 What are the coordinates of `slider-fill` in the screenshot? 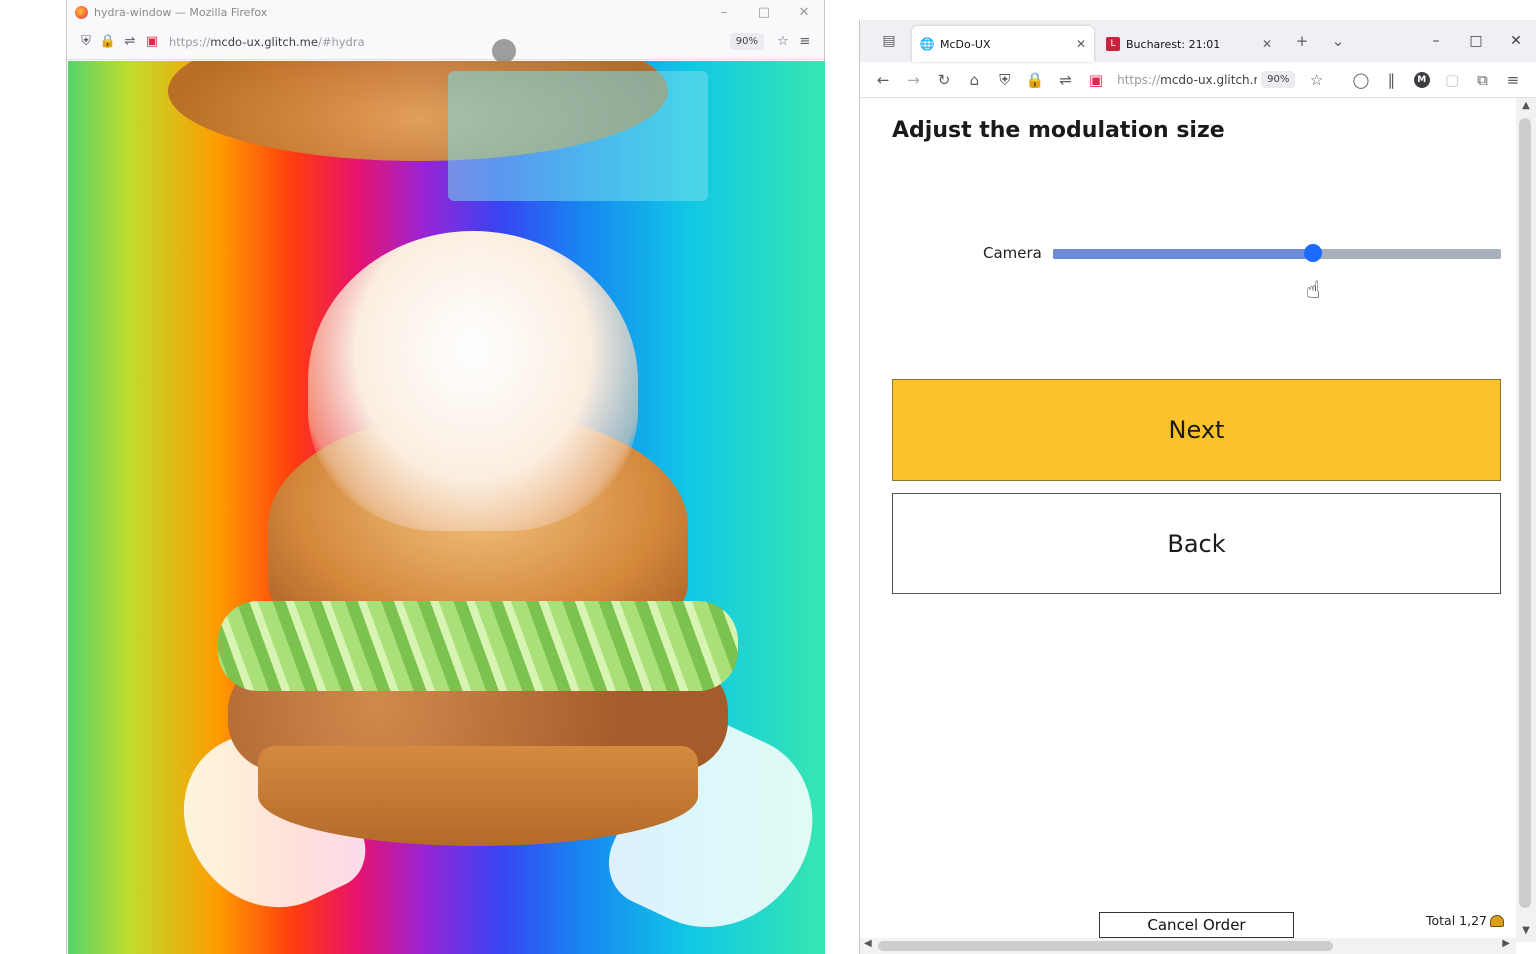 It's located at (1183, 254).